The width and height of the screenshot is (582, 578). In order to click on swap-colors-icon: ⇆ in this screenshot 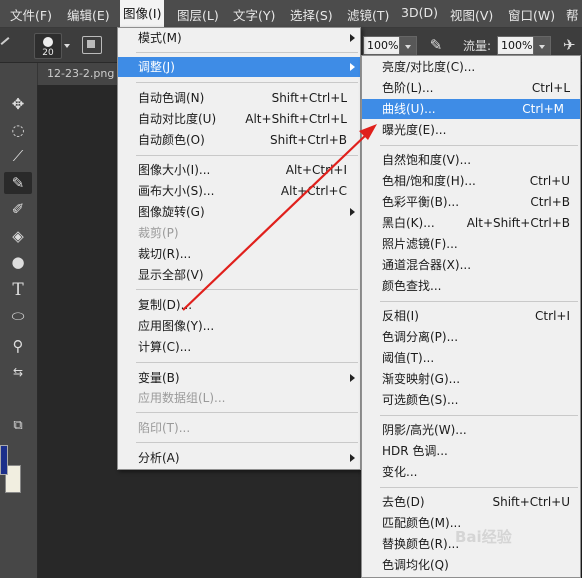, I will do `click(18, 372)`.